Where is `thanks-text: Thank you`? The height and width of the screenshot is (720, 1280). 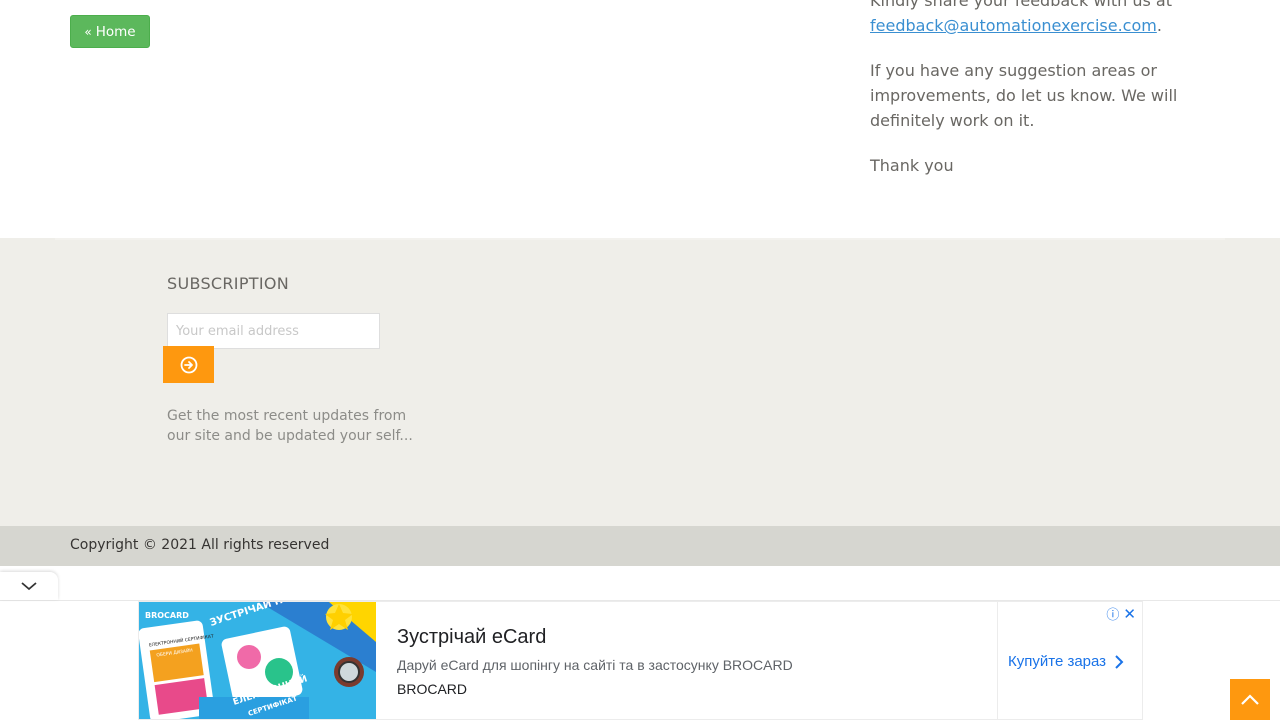 thanks-text: Thank you is located at coordinates (912, 165).